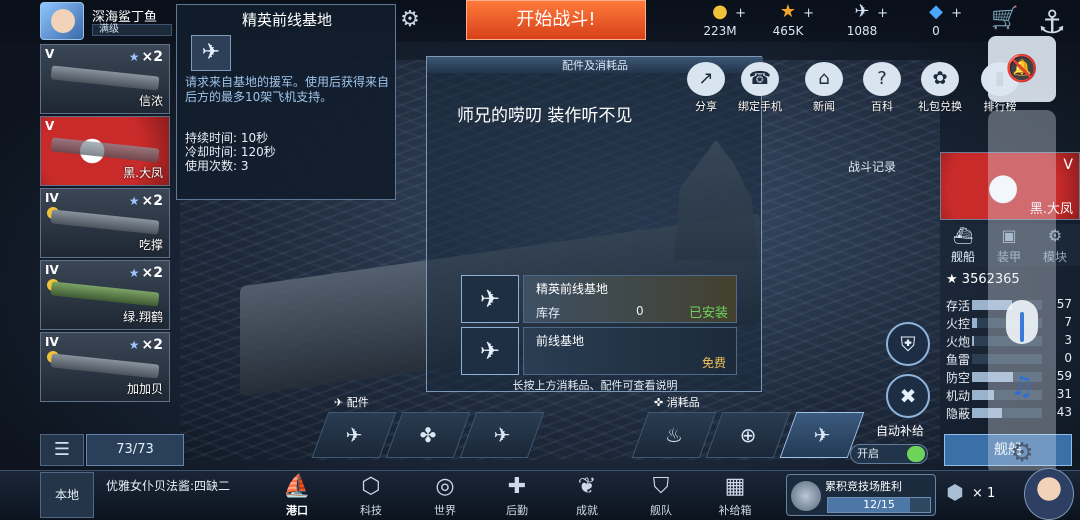 The width and height of the screenshot is (1080, 520). Describe the element at coordinates (1022, 69) in the screenshot. I see `mute-bell-icon: 🔕` at that location.